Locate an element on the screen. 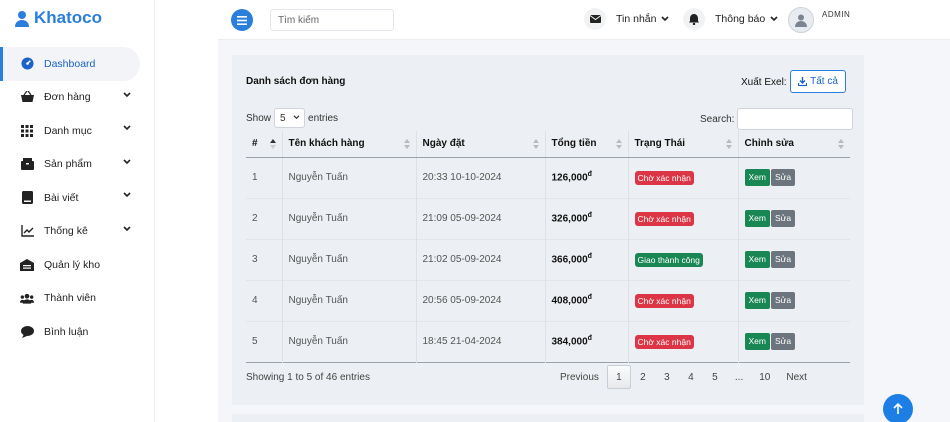 This screenshot has height=422, width=950. sidebar-item-statistics: Thống kê is located at coordinates (77, 232).